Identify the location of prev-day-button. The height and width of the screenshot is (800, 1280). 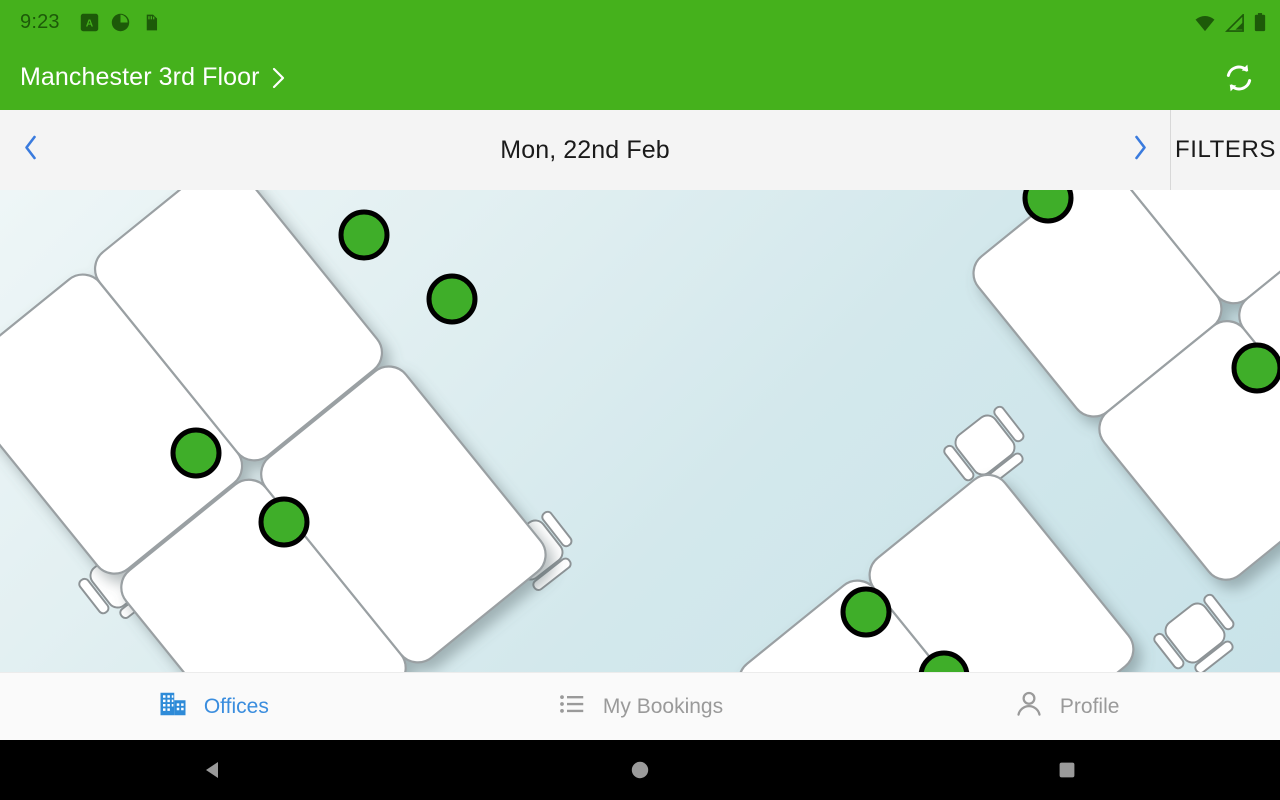
(30, 150).